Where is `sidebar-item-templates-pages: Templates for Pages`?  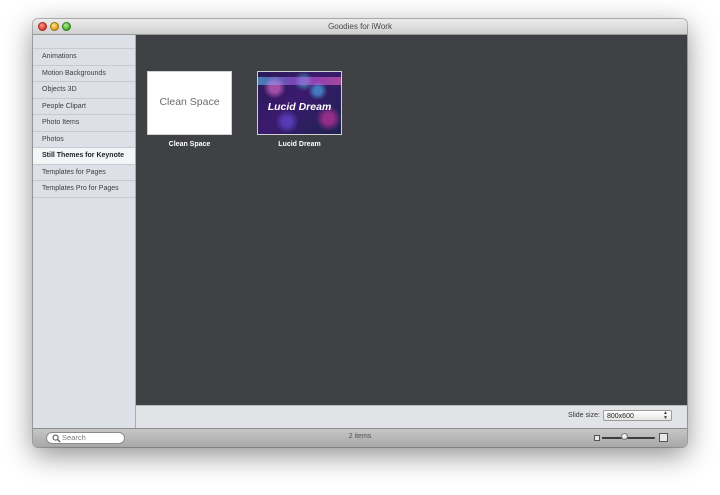 sidebar-item-templates-pages: Templates for Pages is located at coordinates (84, 173).